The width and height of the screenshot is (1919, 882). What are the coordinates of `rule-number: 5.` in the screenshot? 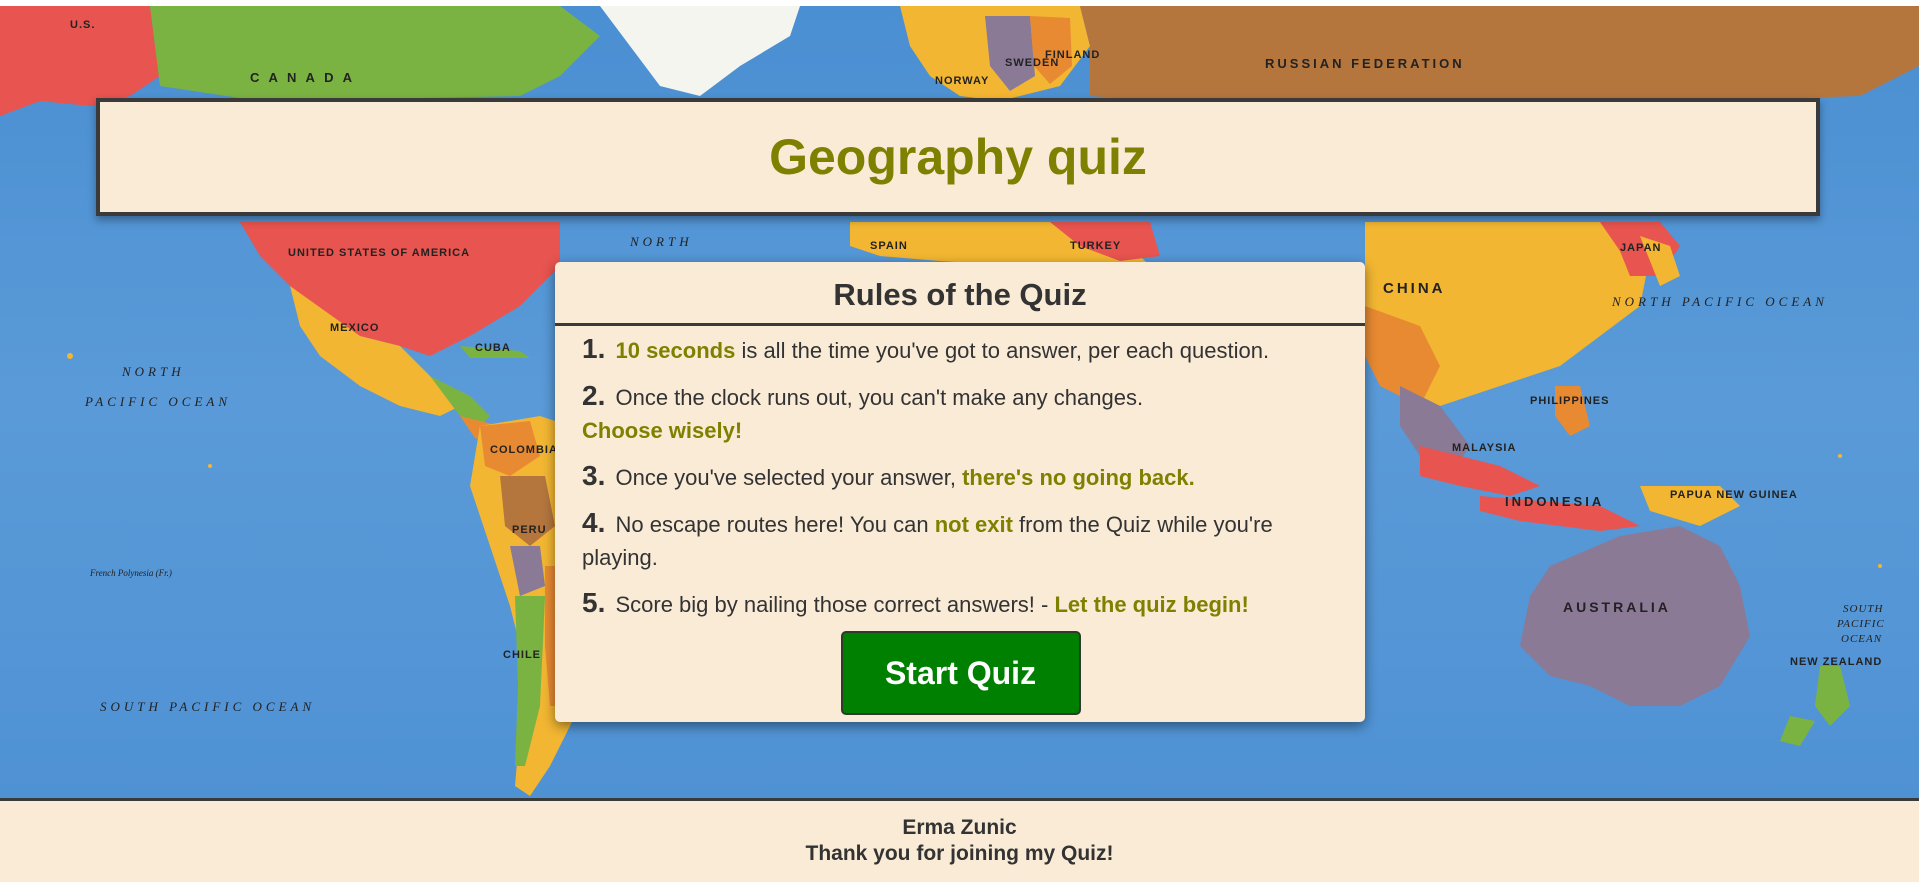 It's located at (594, 602).